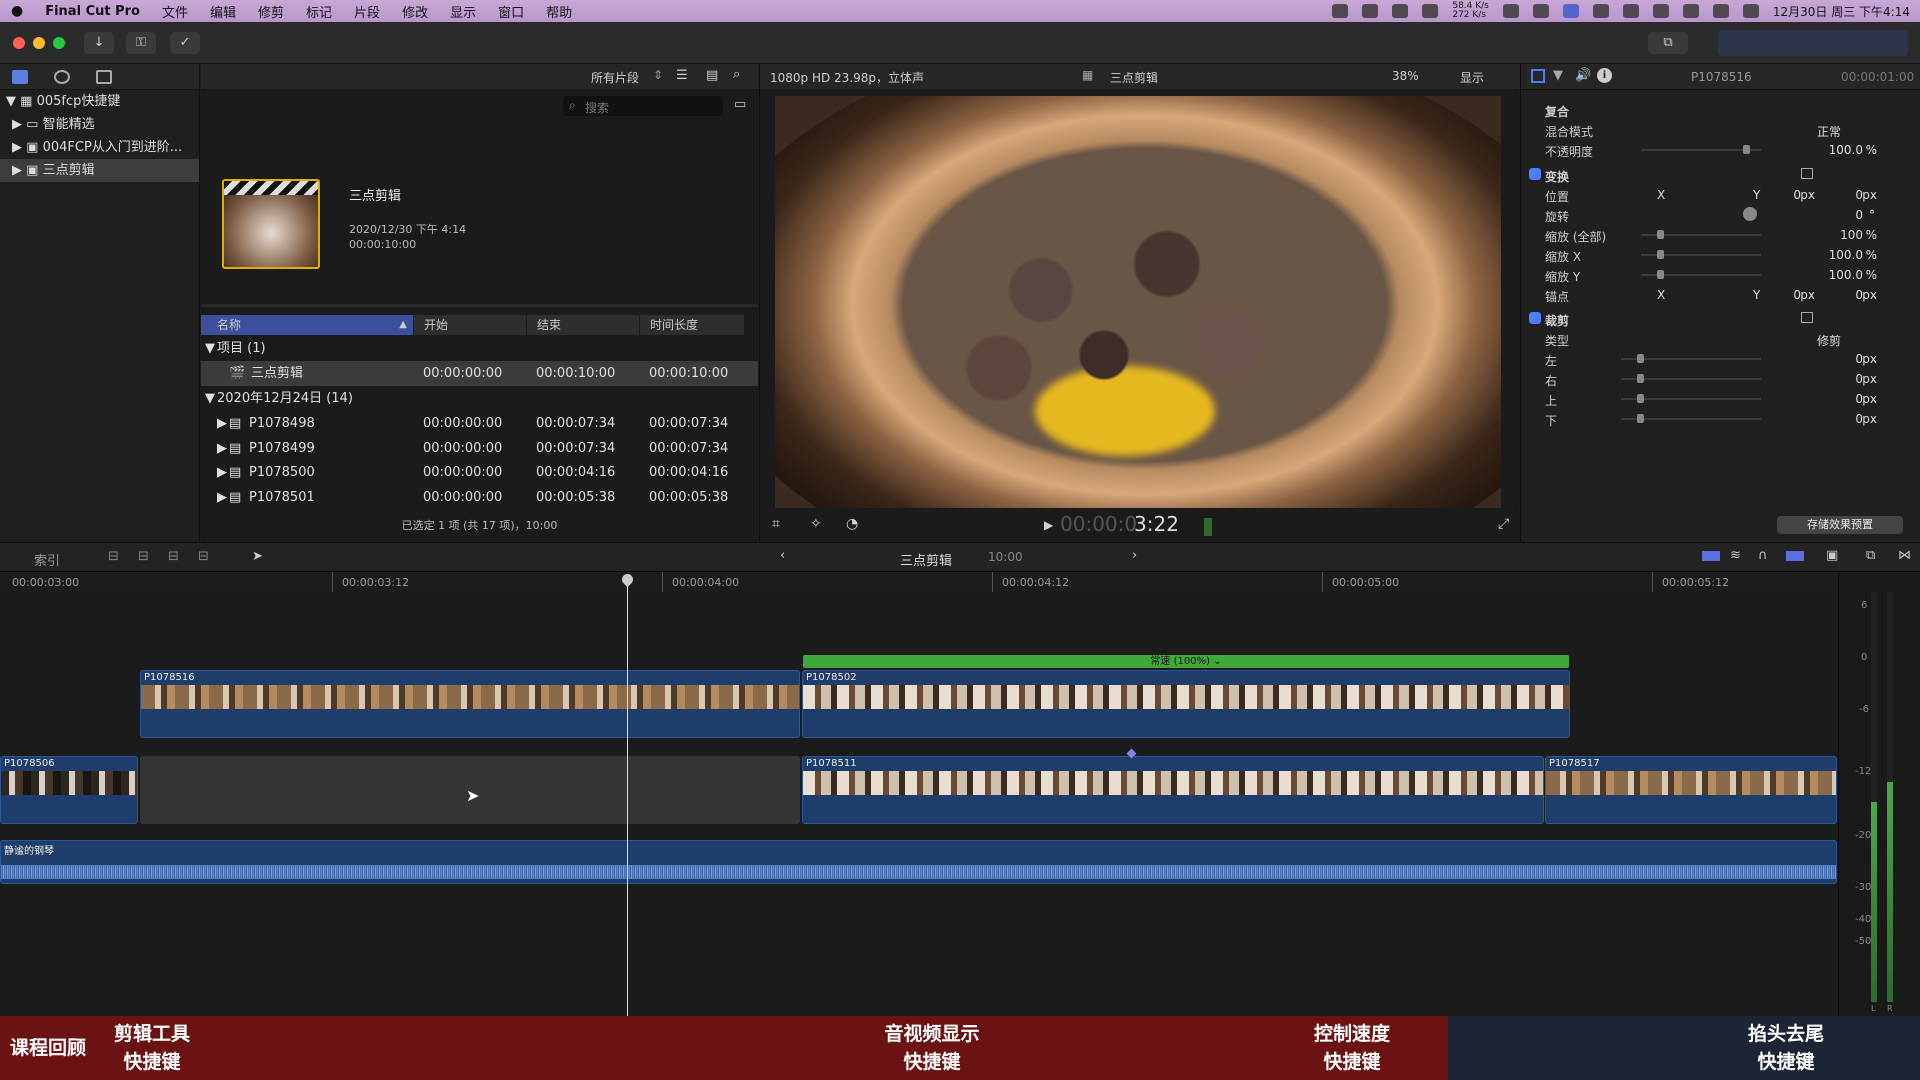  I want to click on input-method-icon, so click(1630, 11).